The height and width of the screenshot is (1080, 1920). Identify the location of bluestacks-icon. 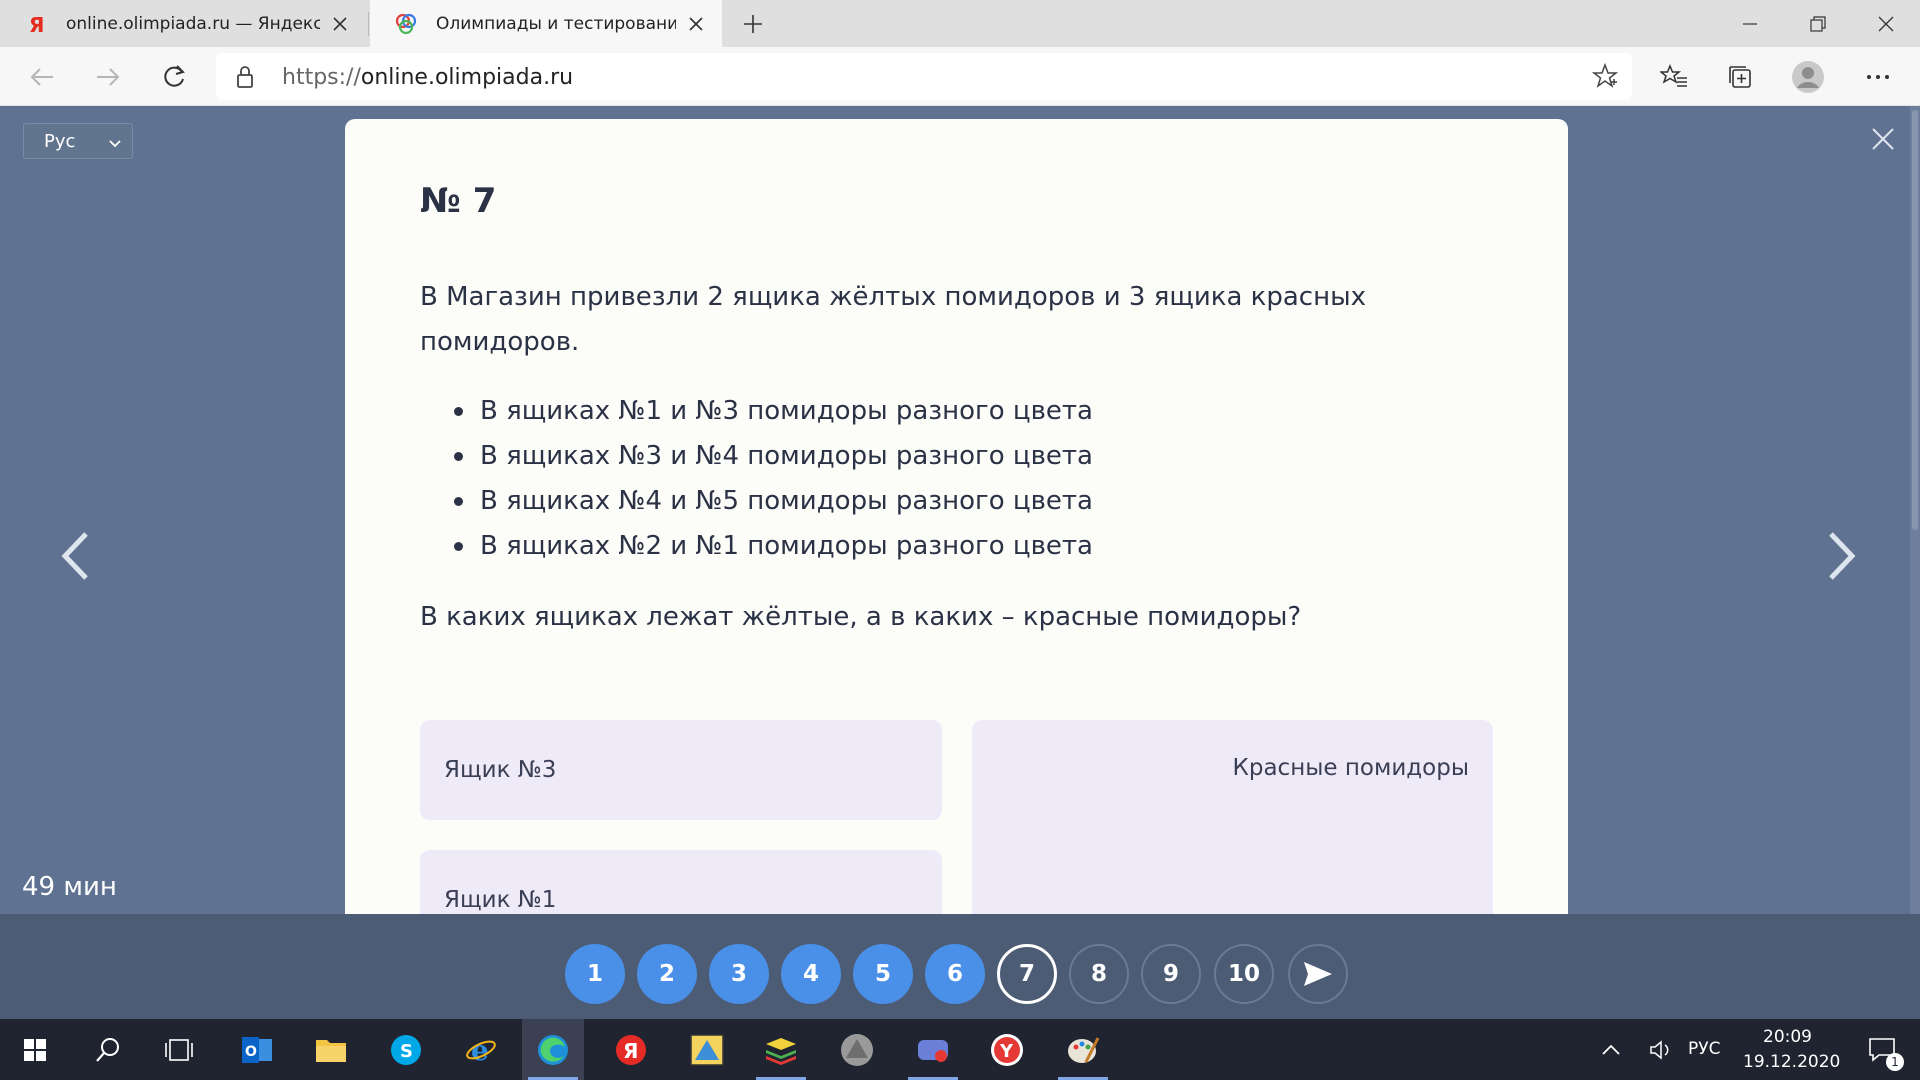
(781, 1051).